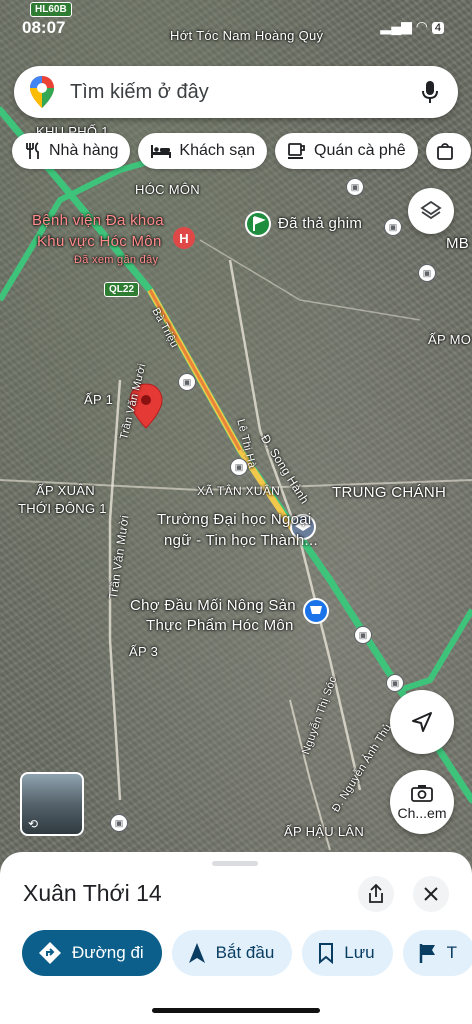 The height and width of the screenshot is (1024, 472). What do you see at coordinates (320, 223) in the screenshot?
I see `map-label-pinned: Đã thả ghim` at bounding box center [320, 223].